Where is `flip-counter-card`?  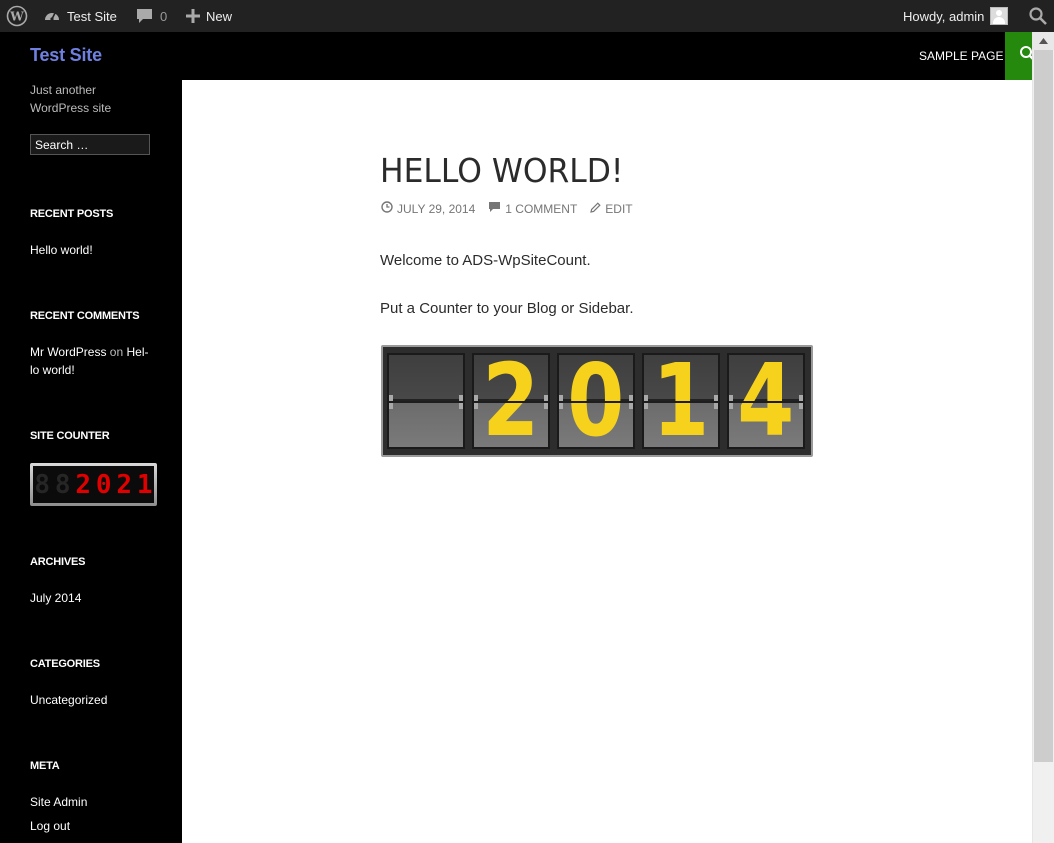 flip-counter-card is located at coordinates (426, 401).